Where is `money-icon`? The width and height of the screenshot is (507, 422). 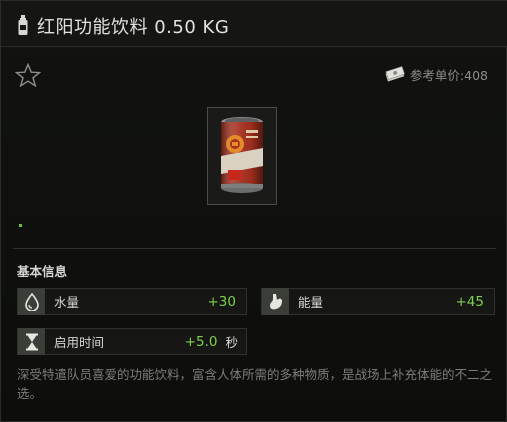 money-icon is located at coordinates (395, 74).